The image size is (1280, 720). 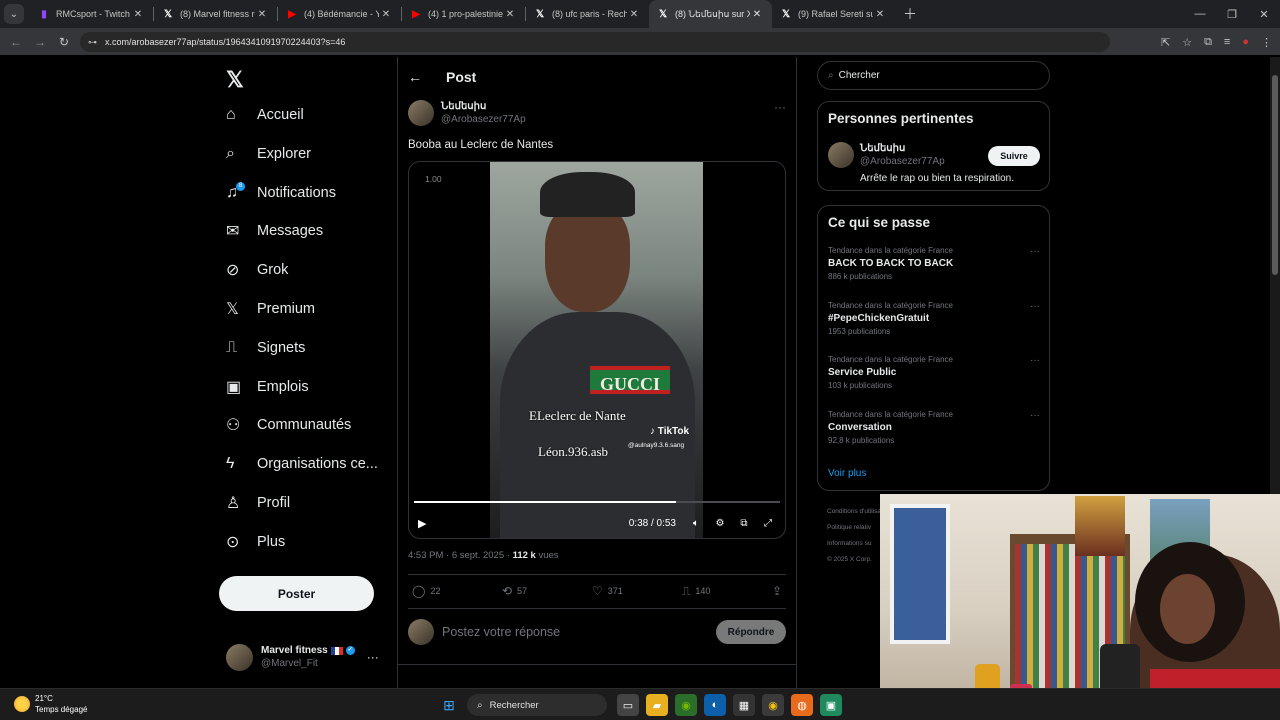 What do you see at coordinates (628, 705) in the screenshot?
I see `task-view-icon: ▭` at bounding box center [628, 705].